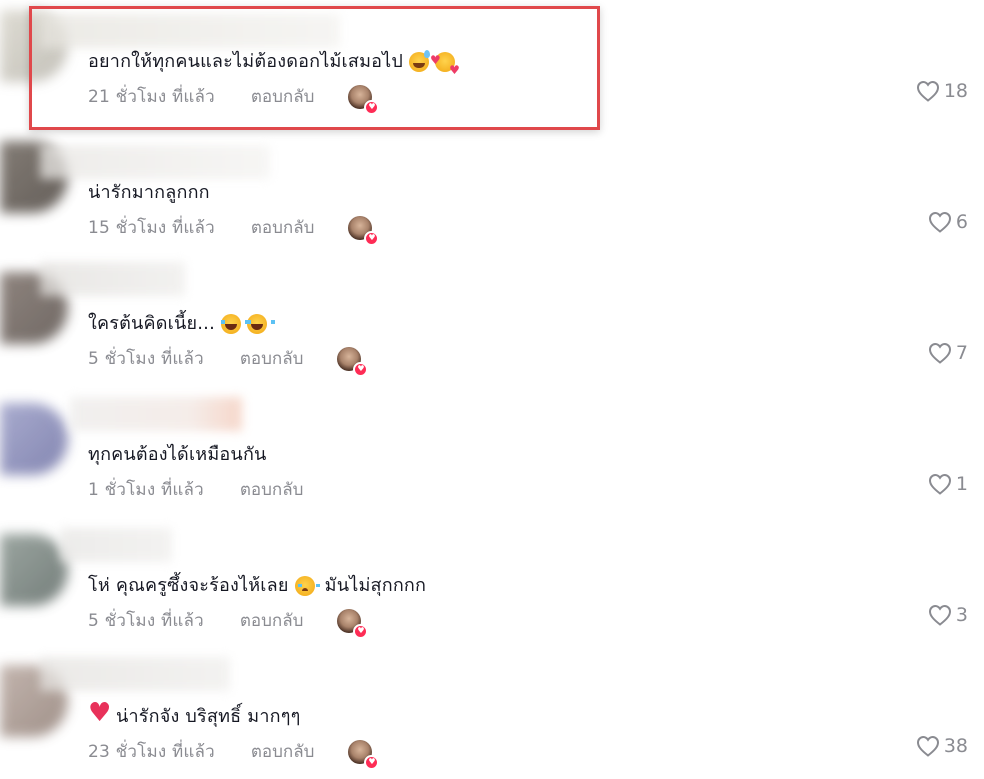 The height and width of the screenshot is (779, 984). I want to click on like-button: 3, so click(948, 615).